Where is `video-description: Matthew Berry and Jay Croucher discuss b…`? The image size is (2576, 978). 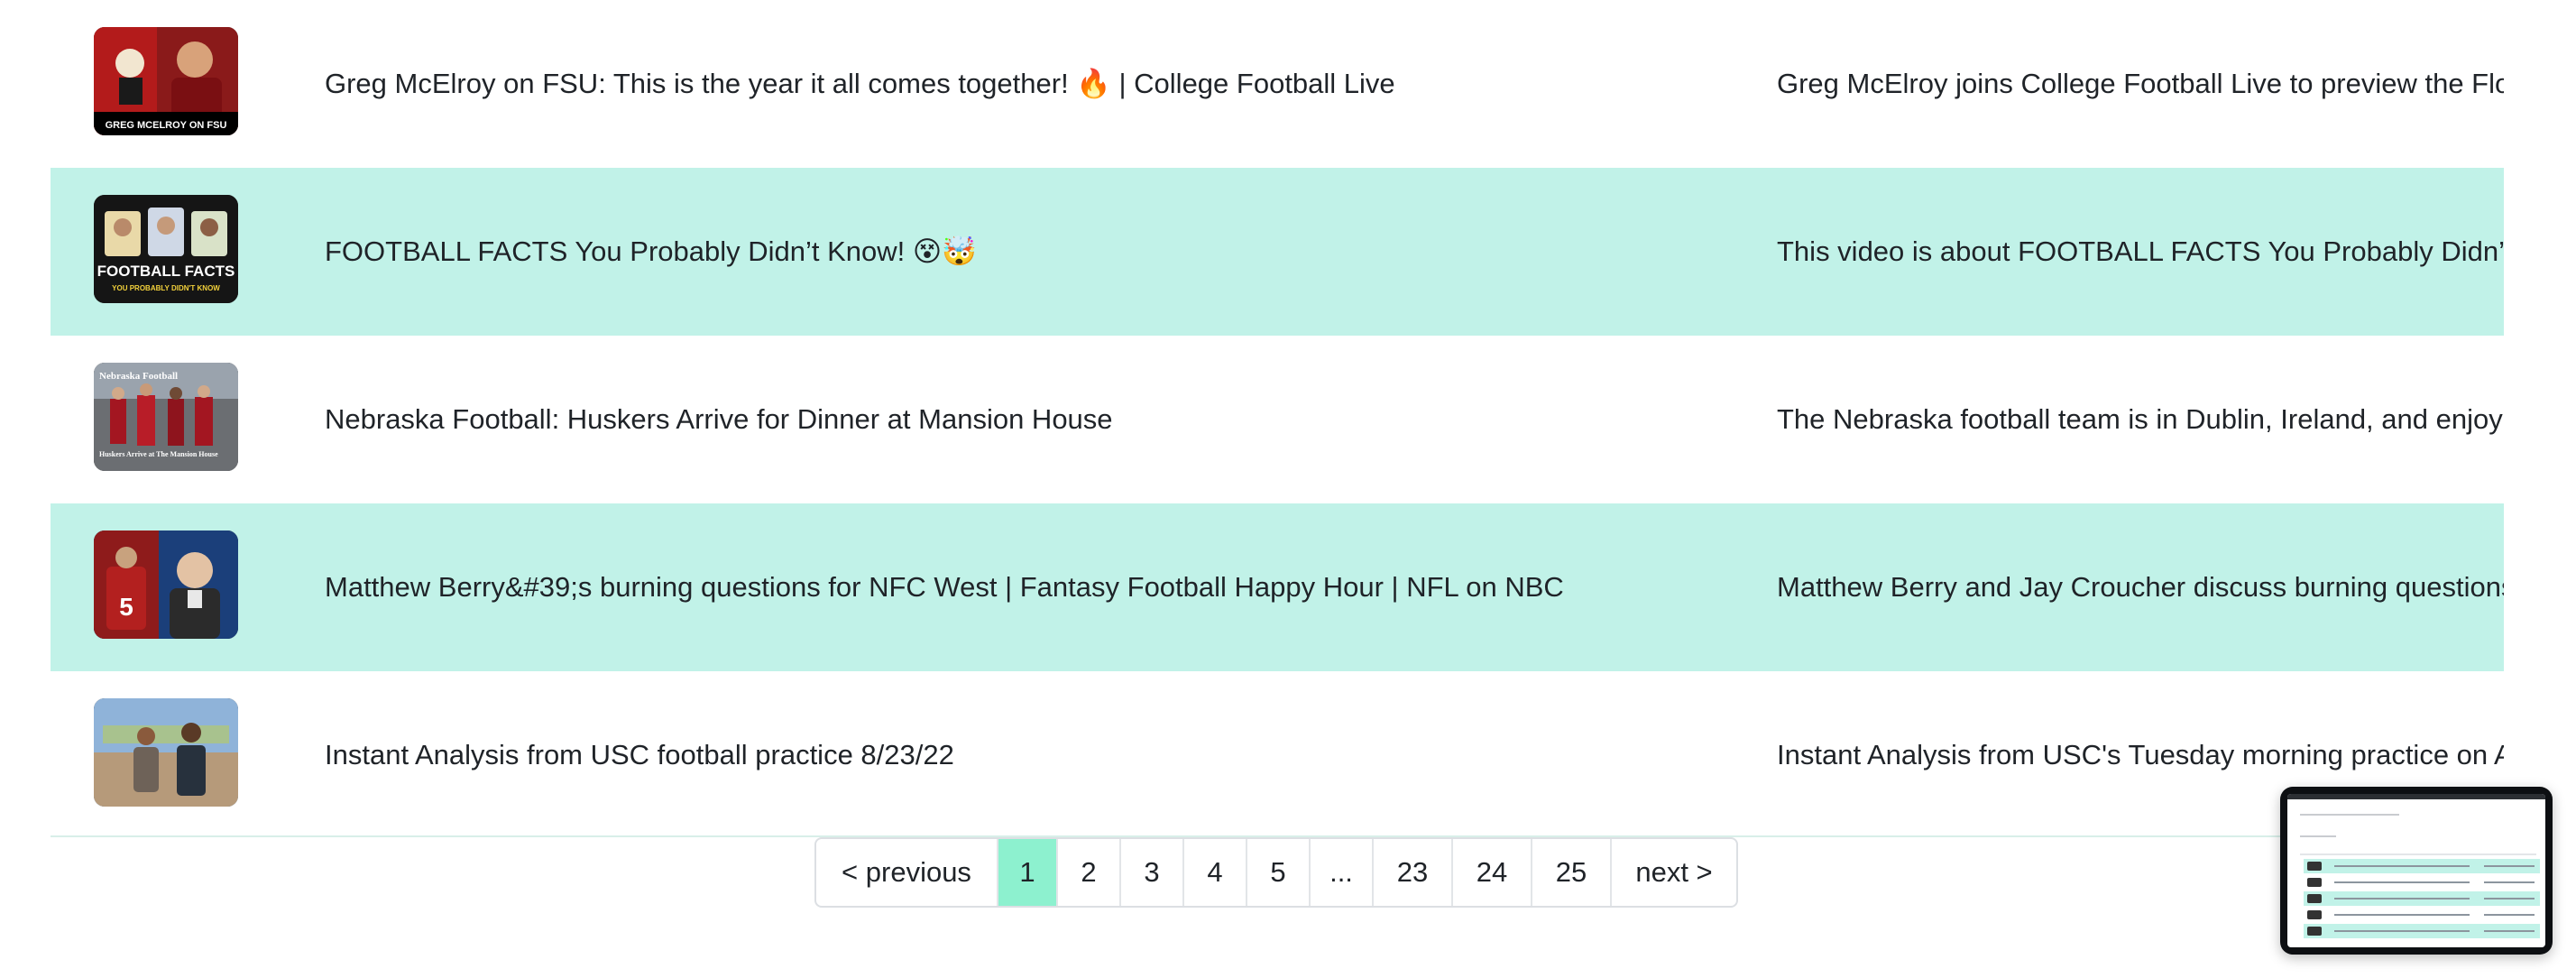 video-description: Matthew Berry and Jay Croucher discuss b… is located at coordinates (2140, 587).